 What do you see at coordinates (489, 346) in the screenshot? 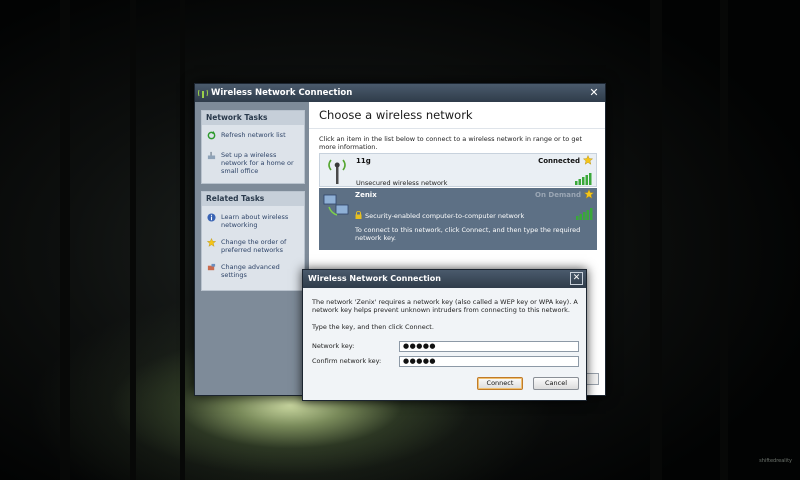
I see `network-key-field: ●●●●●` at bounding box center [489, 346].